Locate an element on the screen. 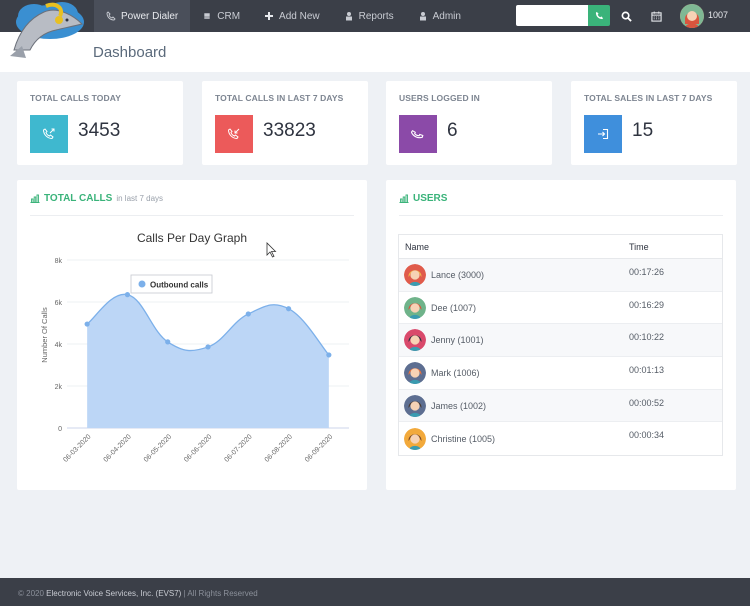 The height and width of the screenshot is (606, 750). table-row: Christine (1005) 00:00:34 is located at coordinates (560, 438).